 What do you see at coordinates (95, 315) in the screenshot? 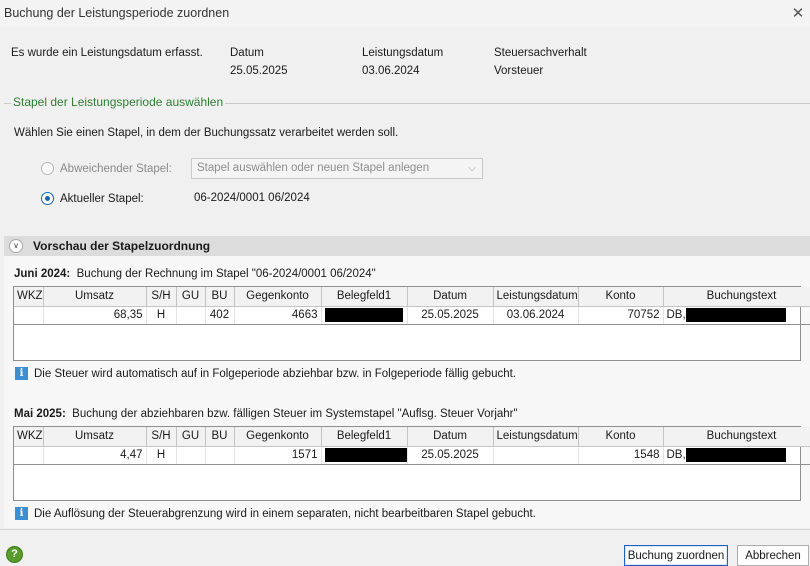
I see `cell-umsatz: 68,35` at bounding box center [95, 315].